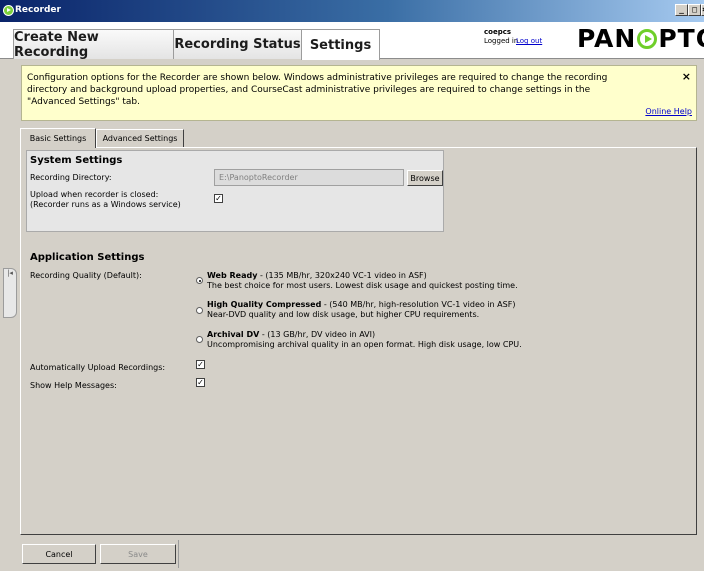 The height and width of the screenshot is (571, 704). What do you see at coordinates (178, 554) in the screenshot?
I see `divider` at bounding box center [178, 554].